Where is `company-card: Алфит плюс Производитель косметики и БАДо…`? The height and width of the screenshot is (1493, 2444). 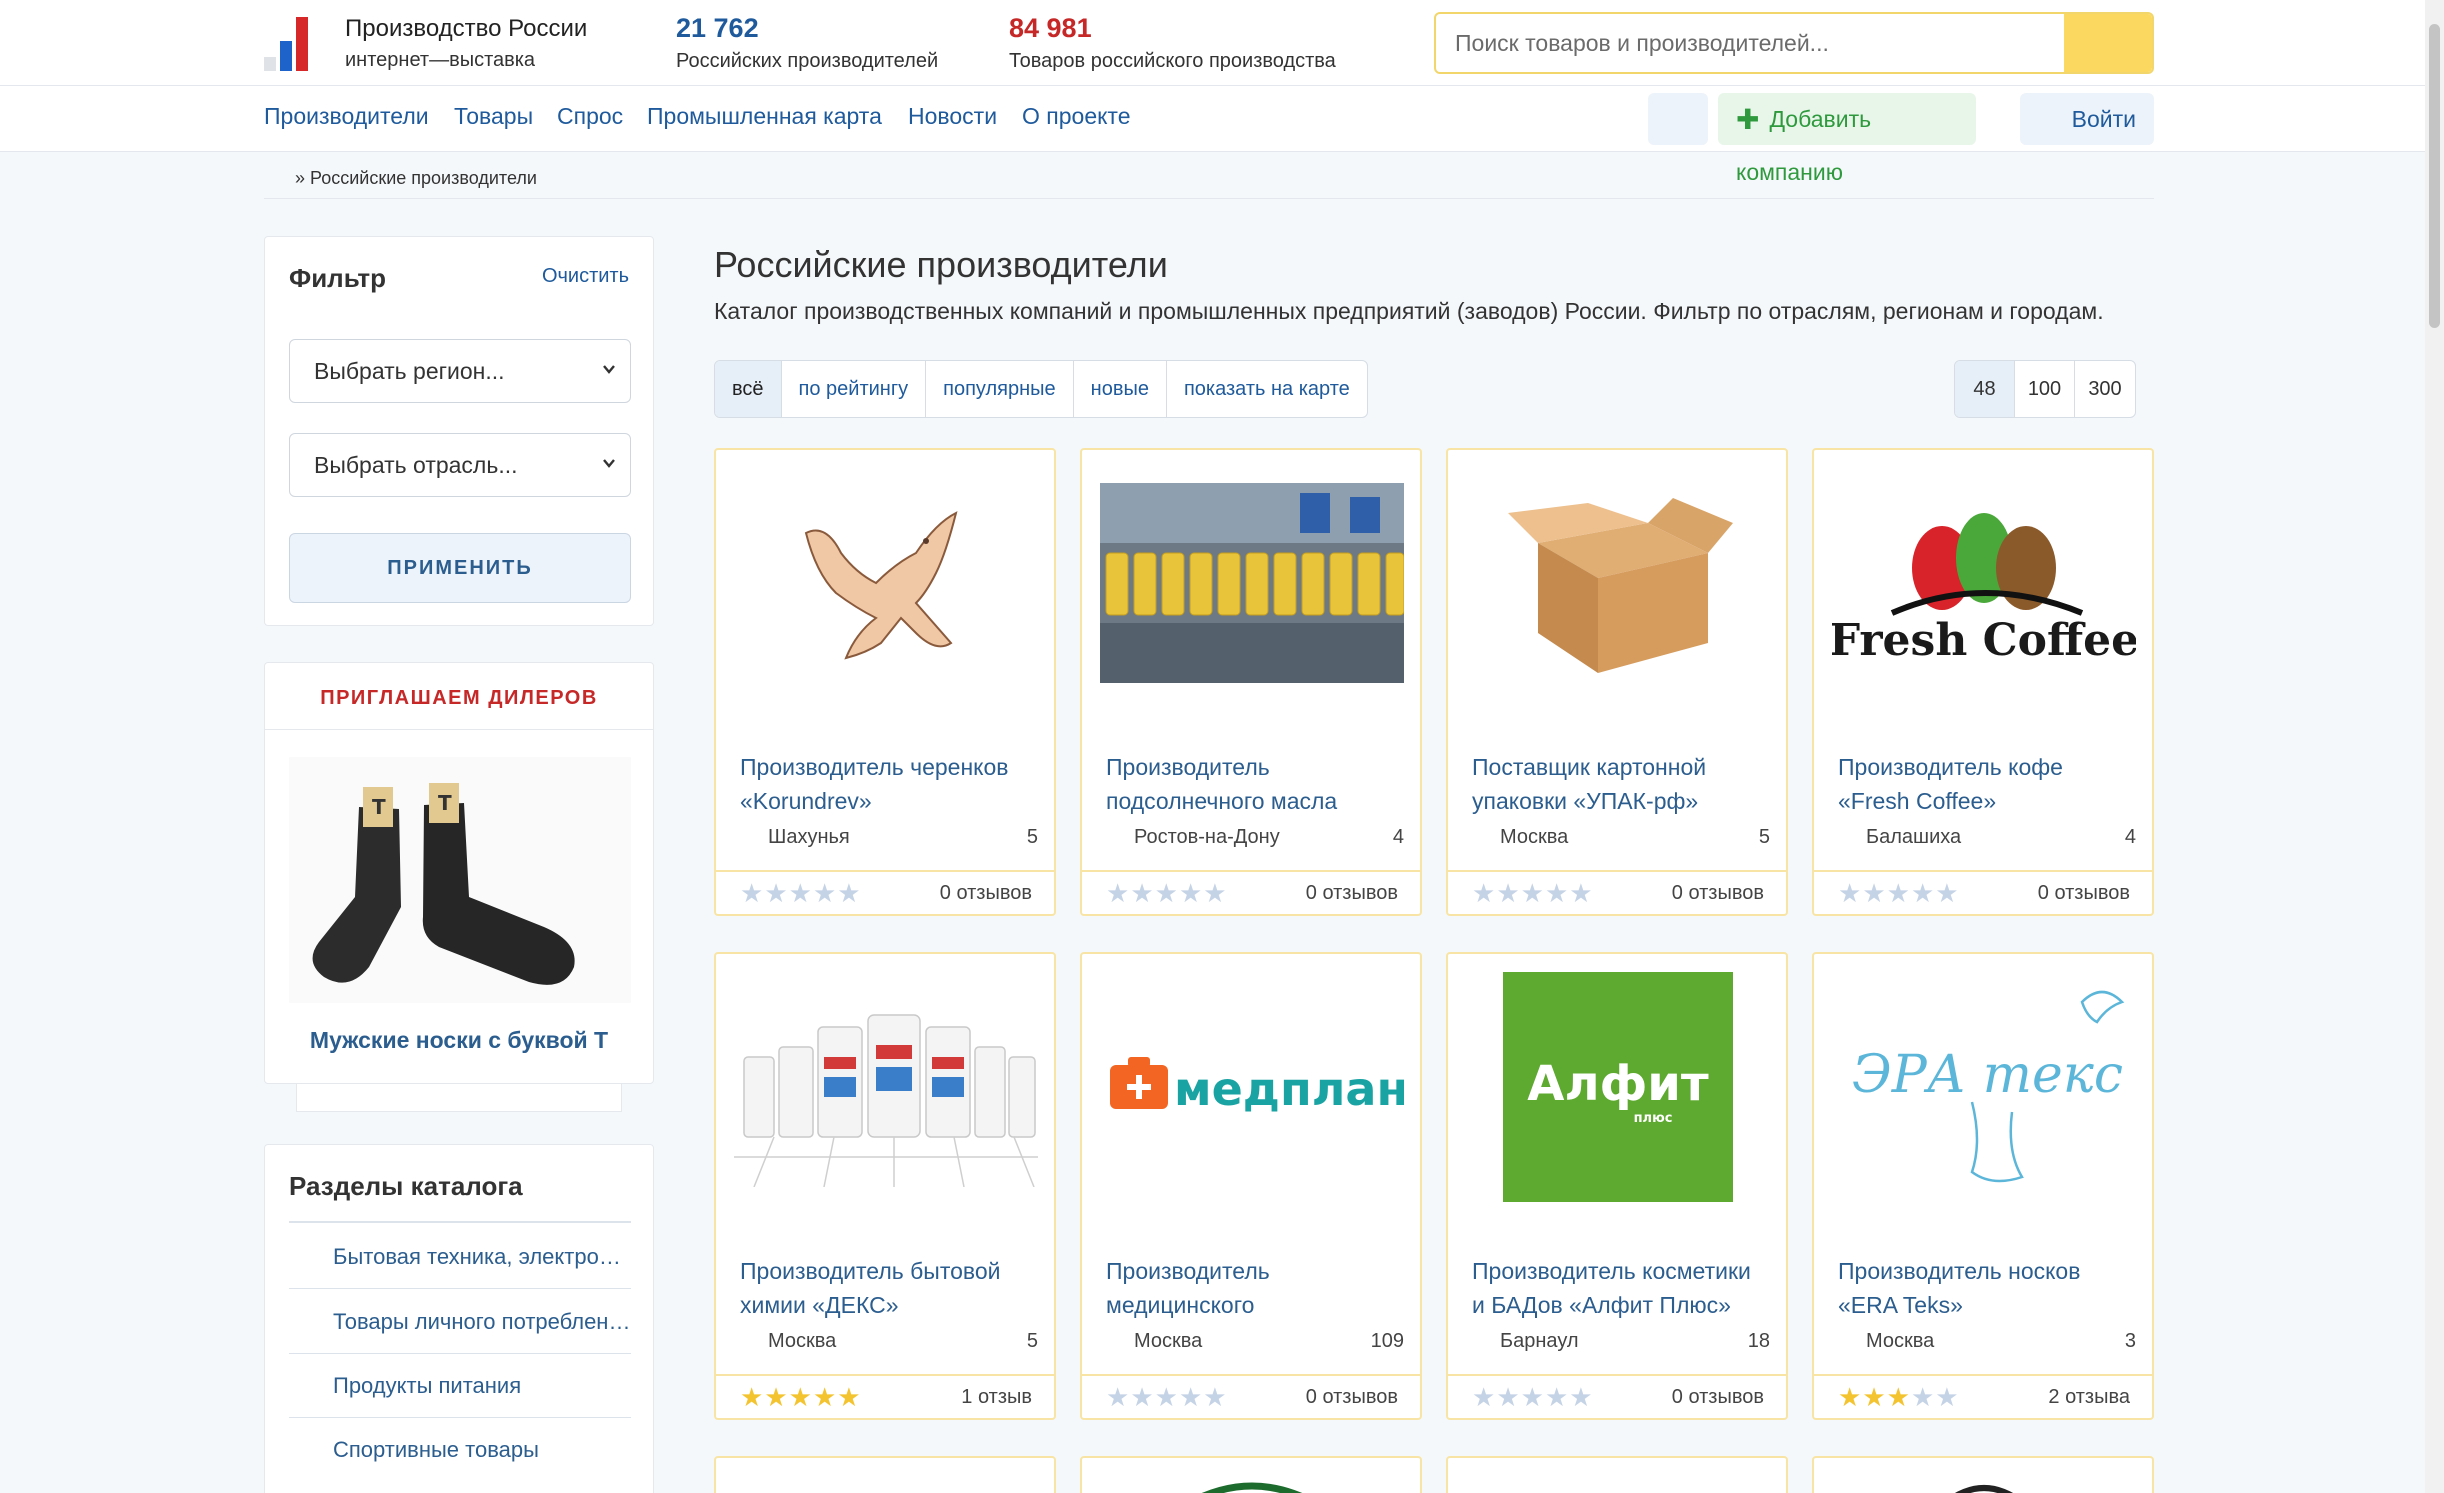
company-card: Алфит плюс Производитель косметики и БАДо… is located at coordinates (1617, 1186).